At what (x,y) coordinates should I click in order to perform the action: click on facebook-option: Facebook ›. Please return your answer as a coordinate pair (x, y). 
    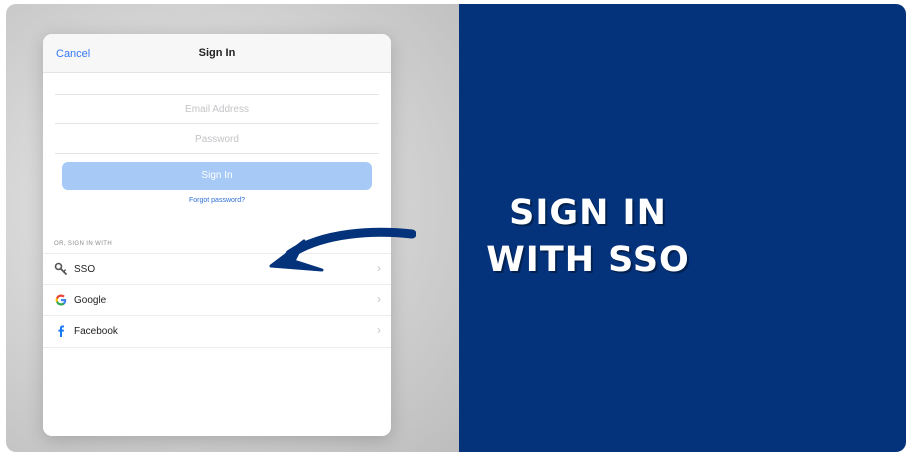
    Looking at the image, I should click on (217, 331).